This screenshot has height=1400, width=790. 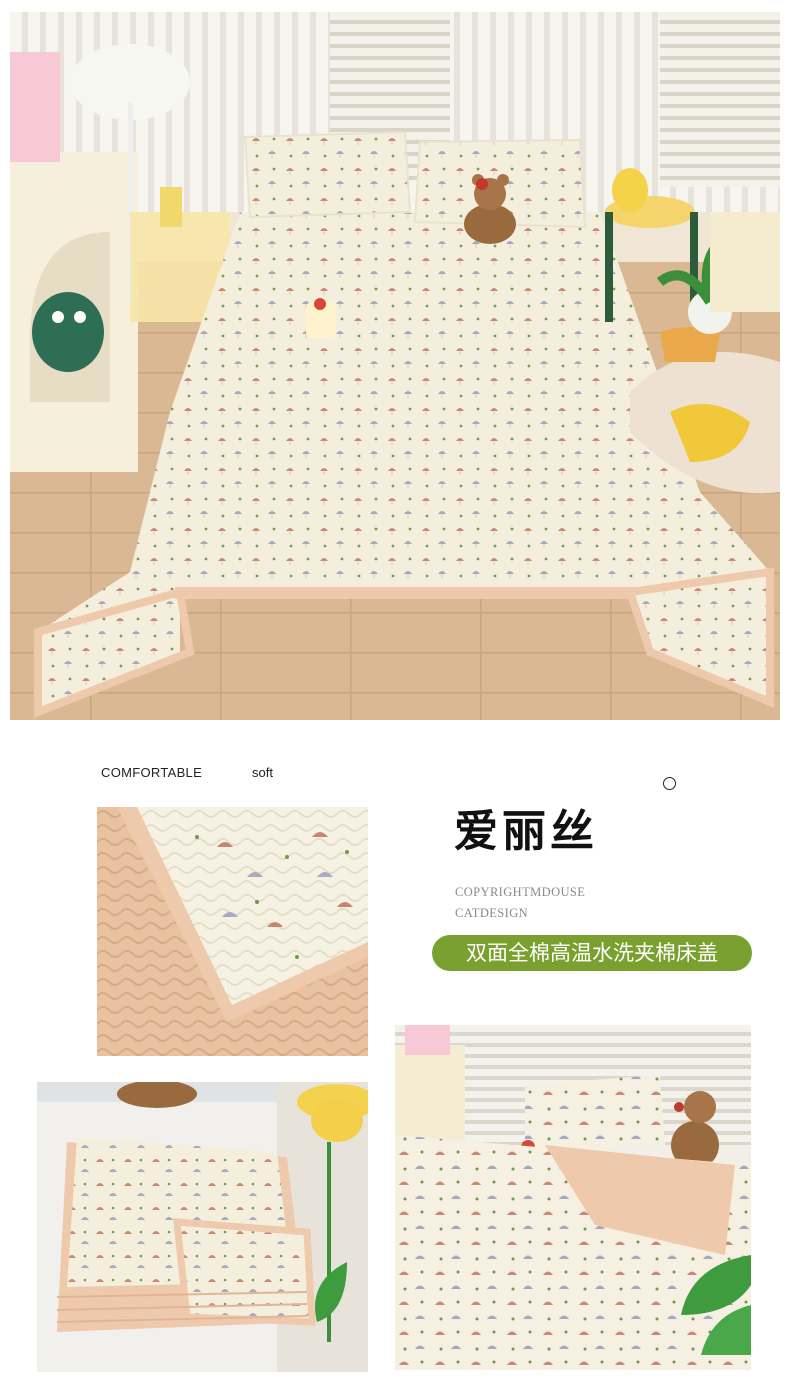 I want to click on product-name: 爱丽丝, so click(x=526, y=831).